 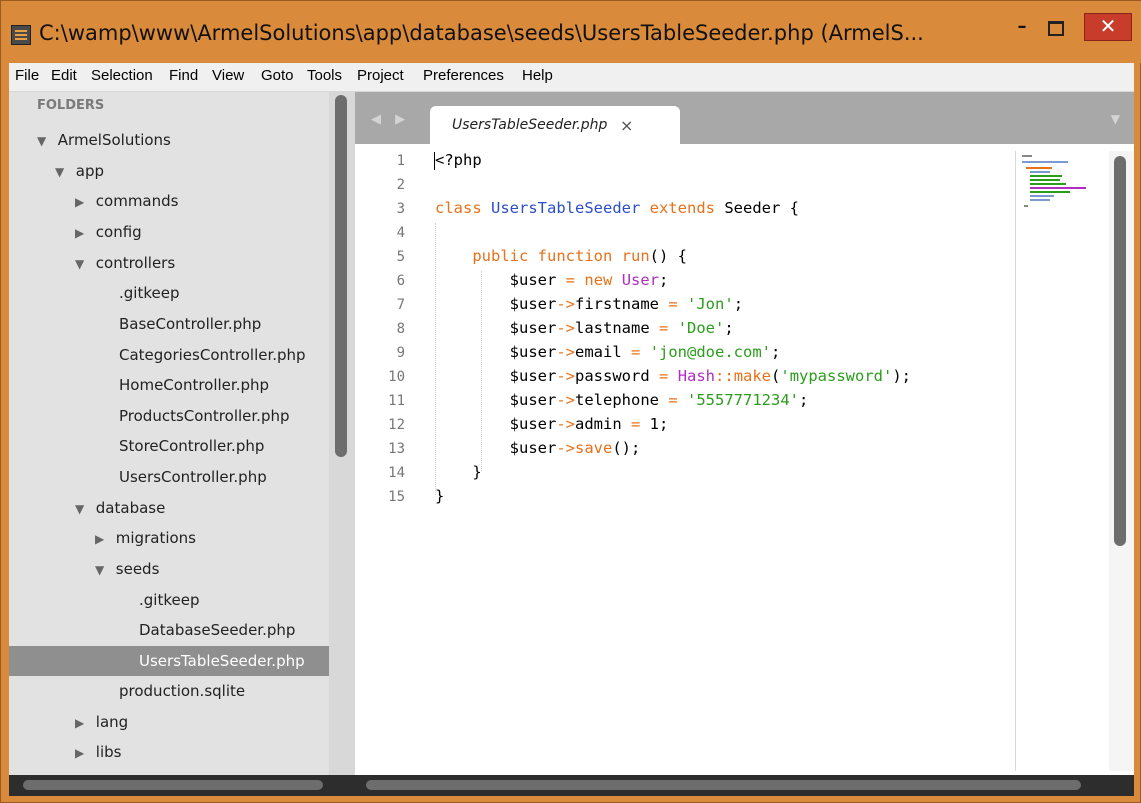 What do you see at coordinates (400, 353) in the screenshot?
I see `line-number: 9` at bounding box center [400, 353].